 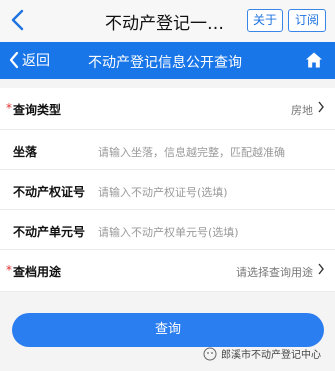 I want to click on field-query-purpose: * 查档用途 请选择查询用途, so click(x=167, y=271).